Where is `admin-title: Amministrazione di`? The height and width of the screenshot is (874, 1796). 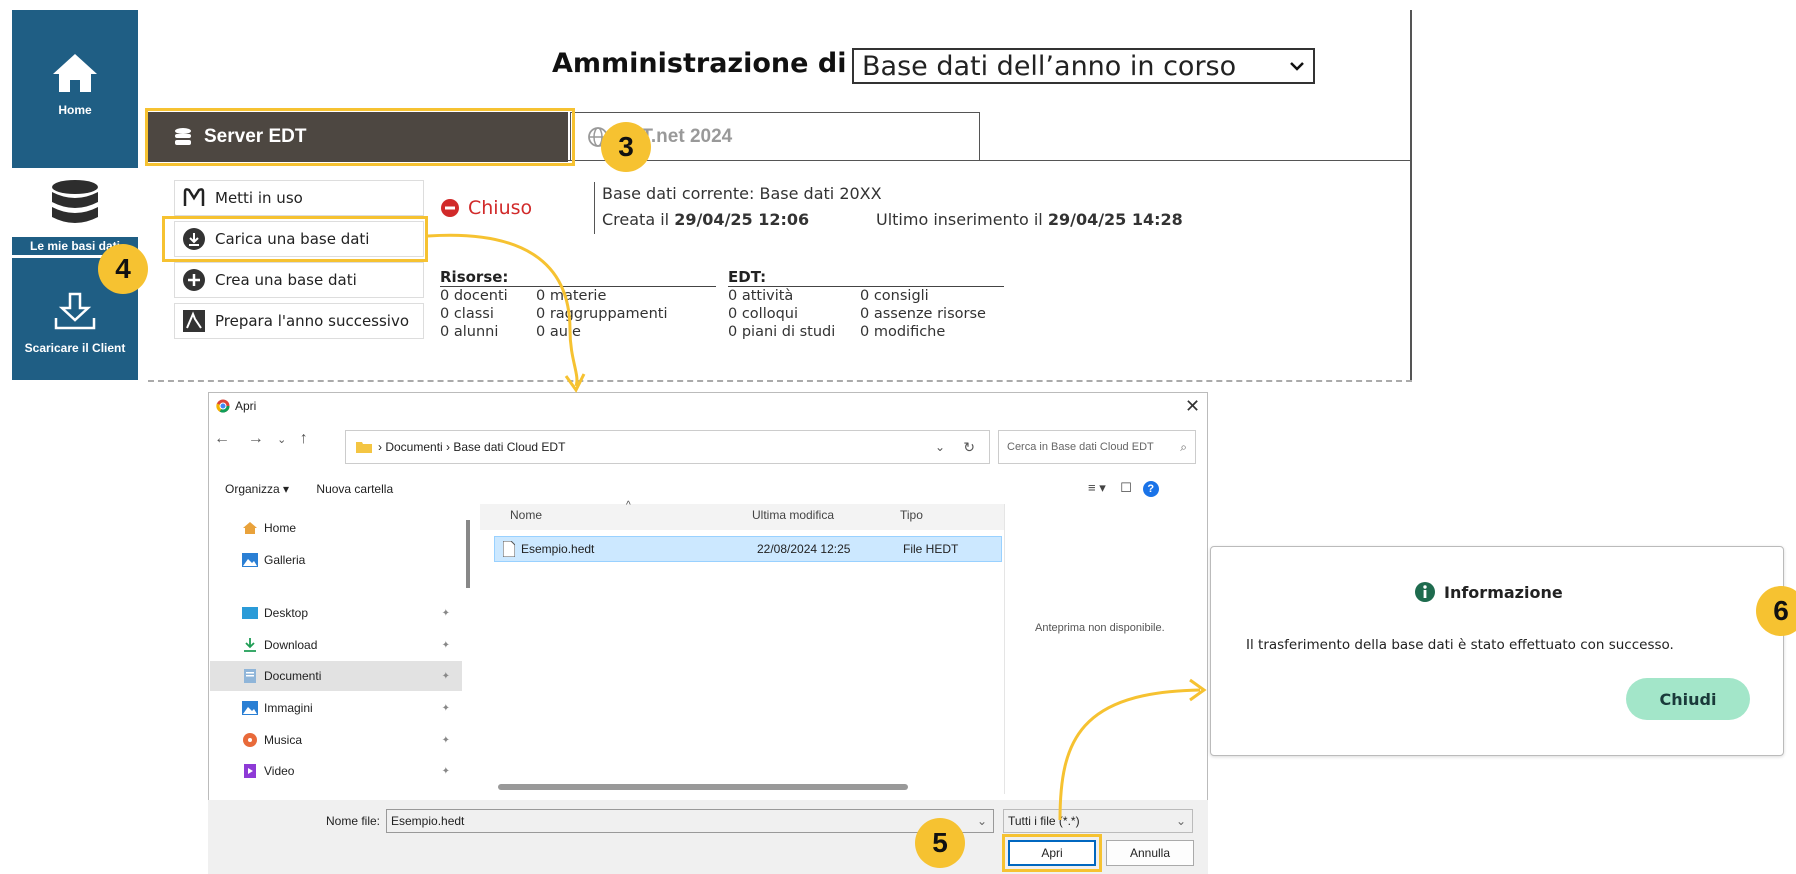 admin-title: Amministrazione di is located at coordinates (699, 63).